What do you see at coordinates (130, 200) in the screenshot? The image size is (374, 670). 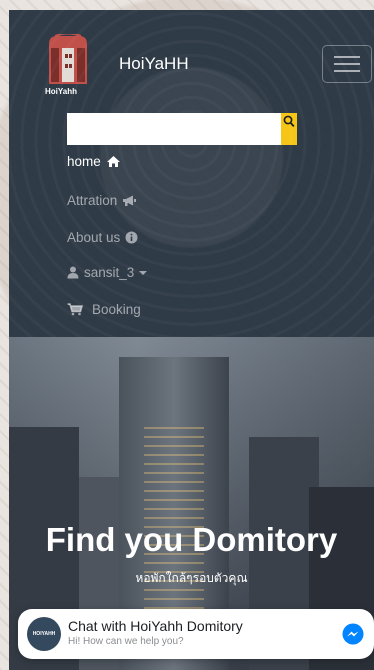 I see `bullhorn-icon` at bounding box center [130, 200].